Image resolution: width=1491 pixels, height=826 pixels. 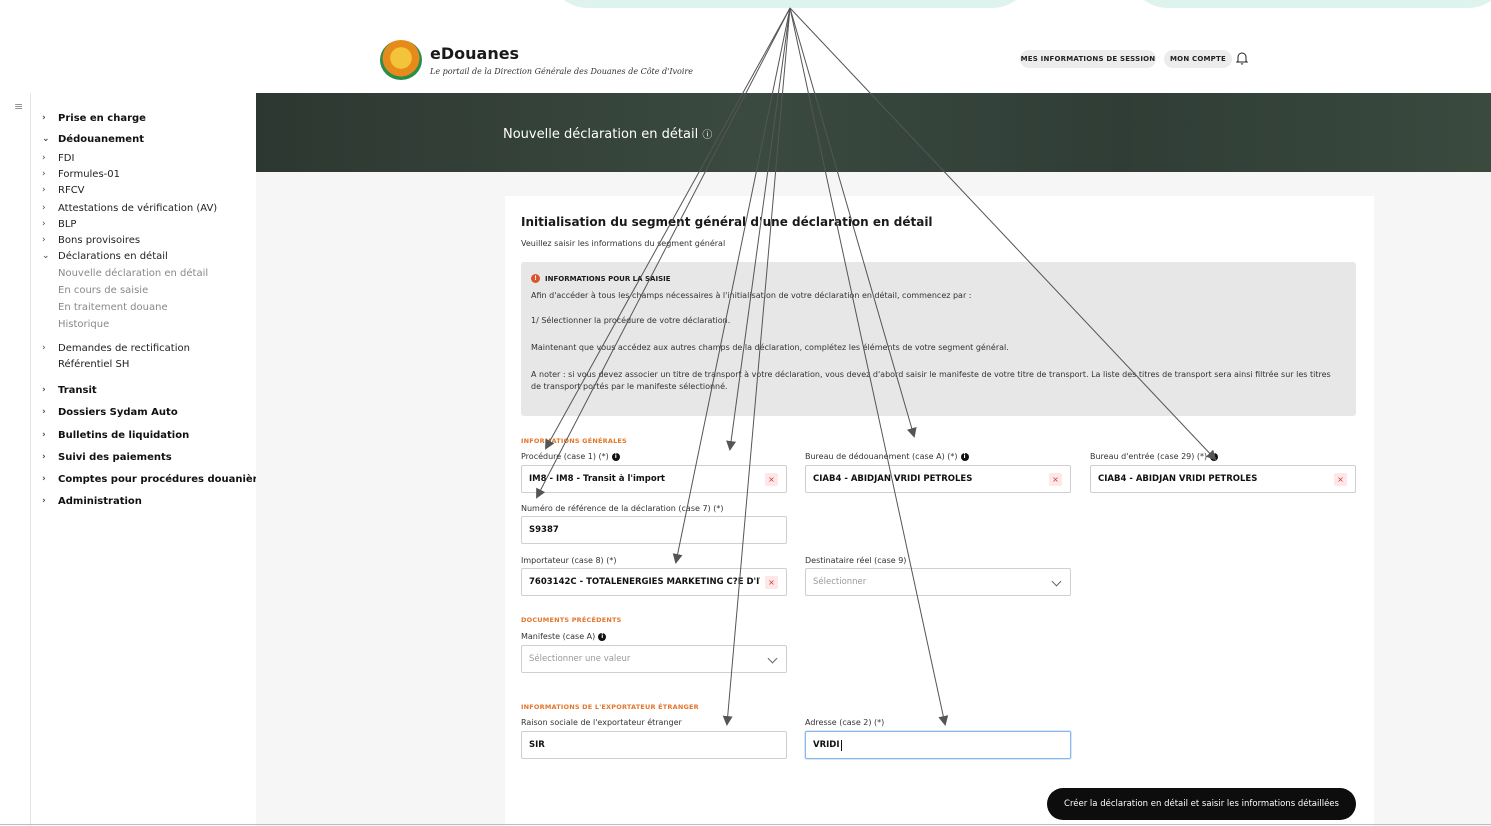 What do you see at coordinates (113, 256) in the screenshot?
I see `sidebar-item-label: Déclarations en détail` at bounding box center [113, 256].